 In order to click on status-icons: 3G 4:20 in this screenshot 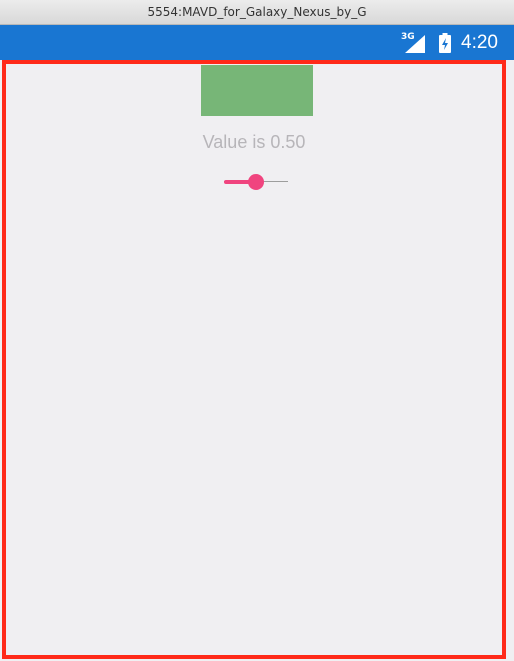, I will do `click(448, 42)`.